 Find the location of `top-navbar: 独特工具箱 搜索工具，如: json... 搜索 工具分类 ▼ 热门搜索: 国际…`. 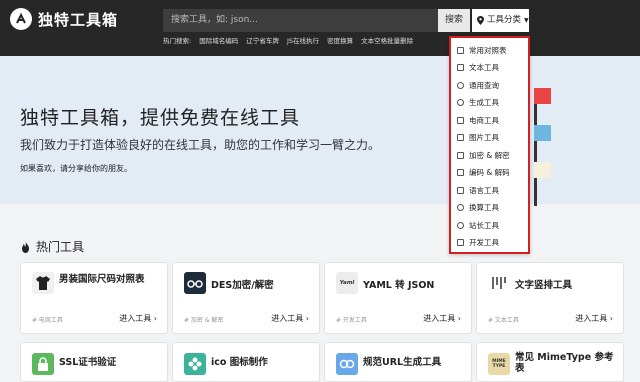

top-navbar: 独特工具箱 搜索工具，如: json... 搜索 工具分类 ▼ 热门搜索: 国际… is located at coordinates (320, 28).